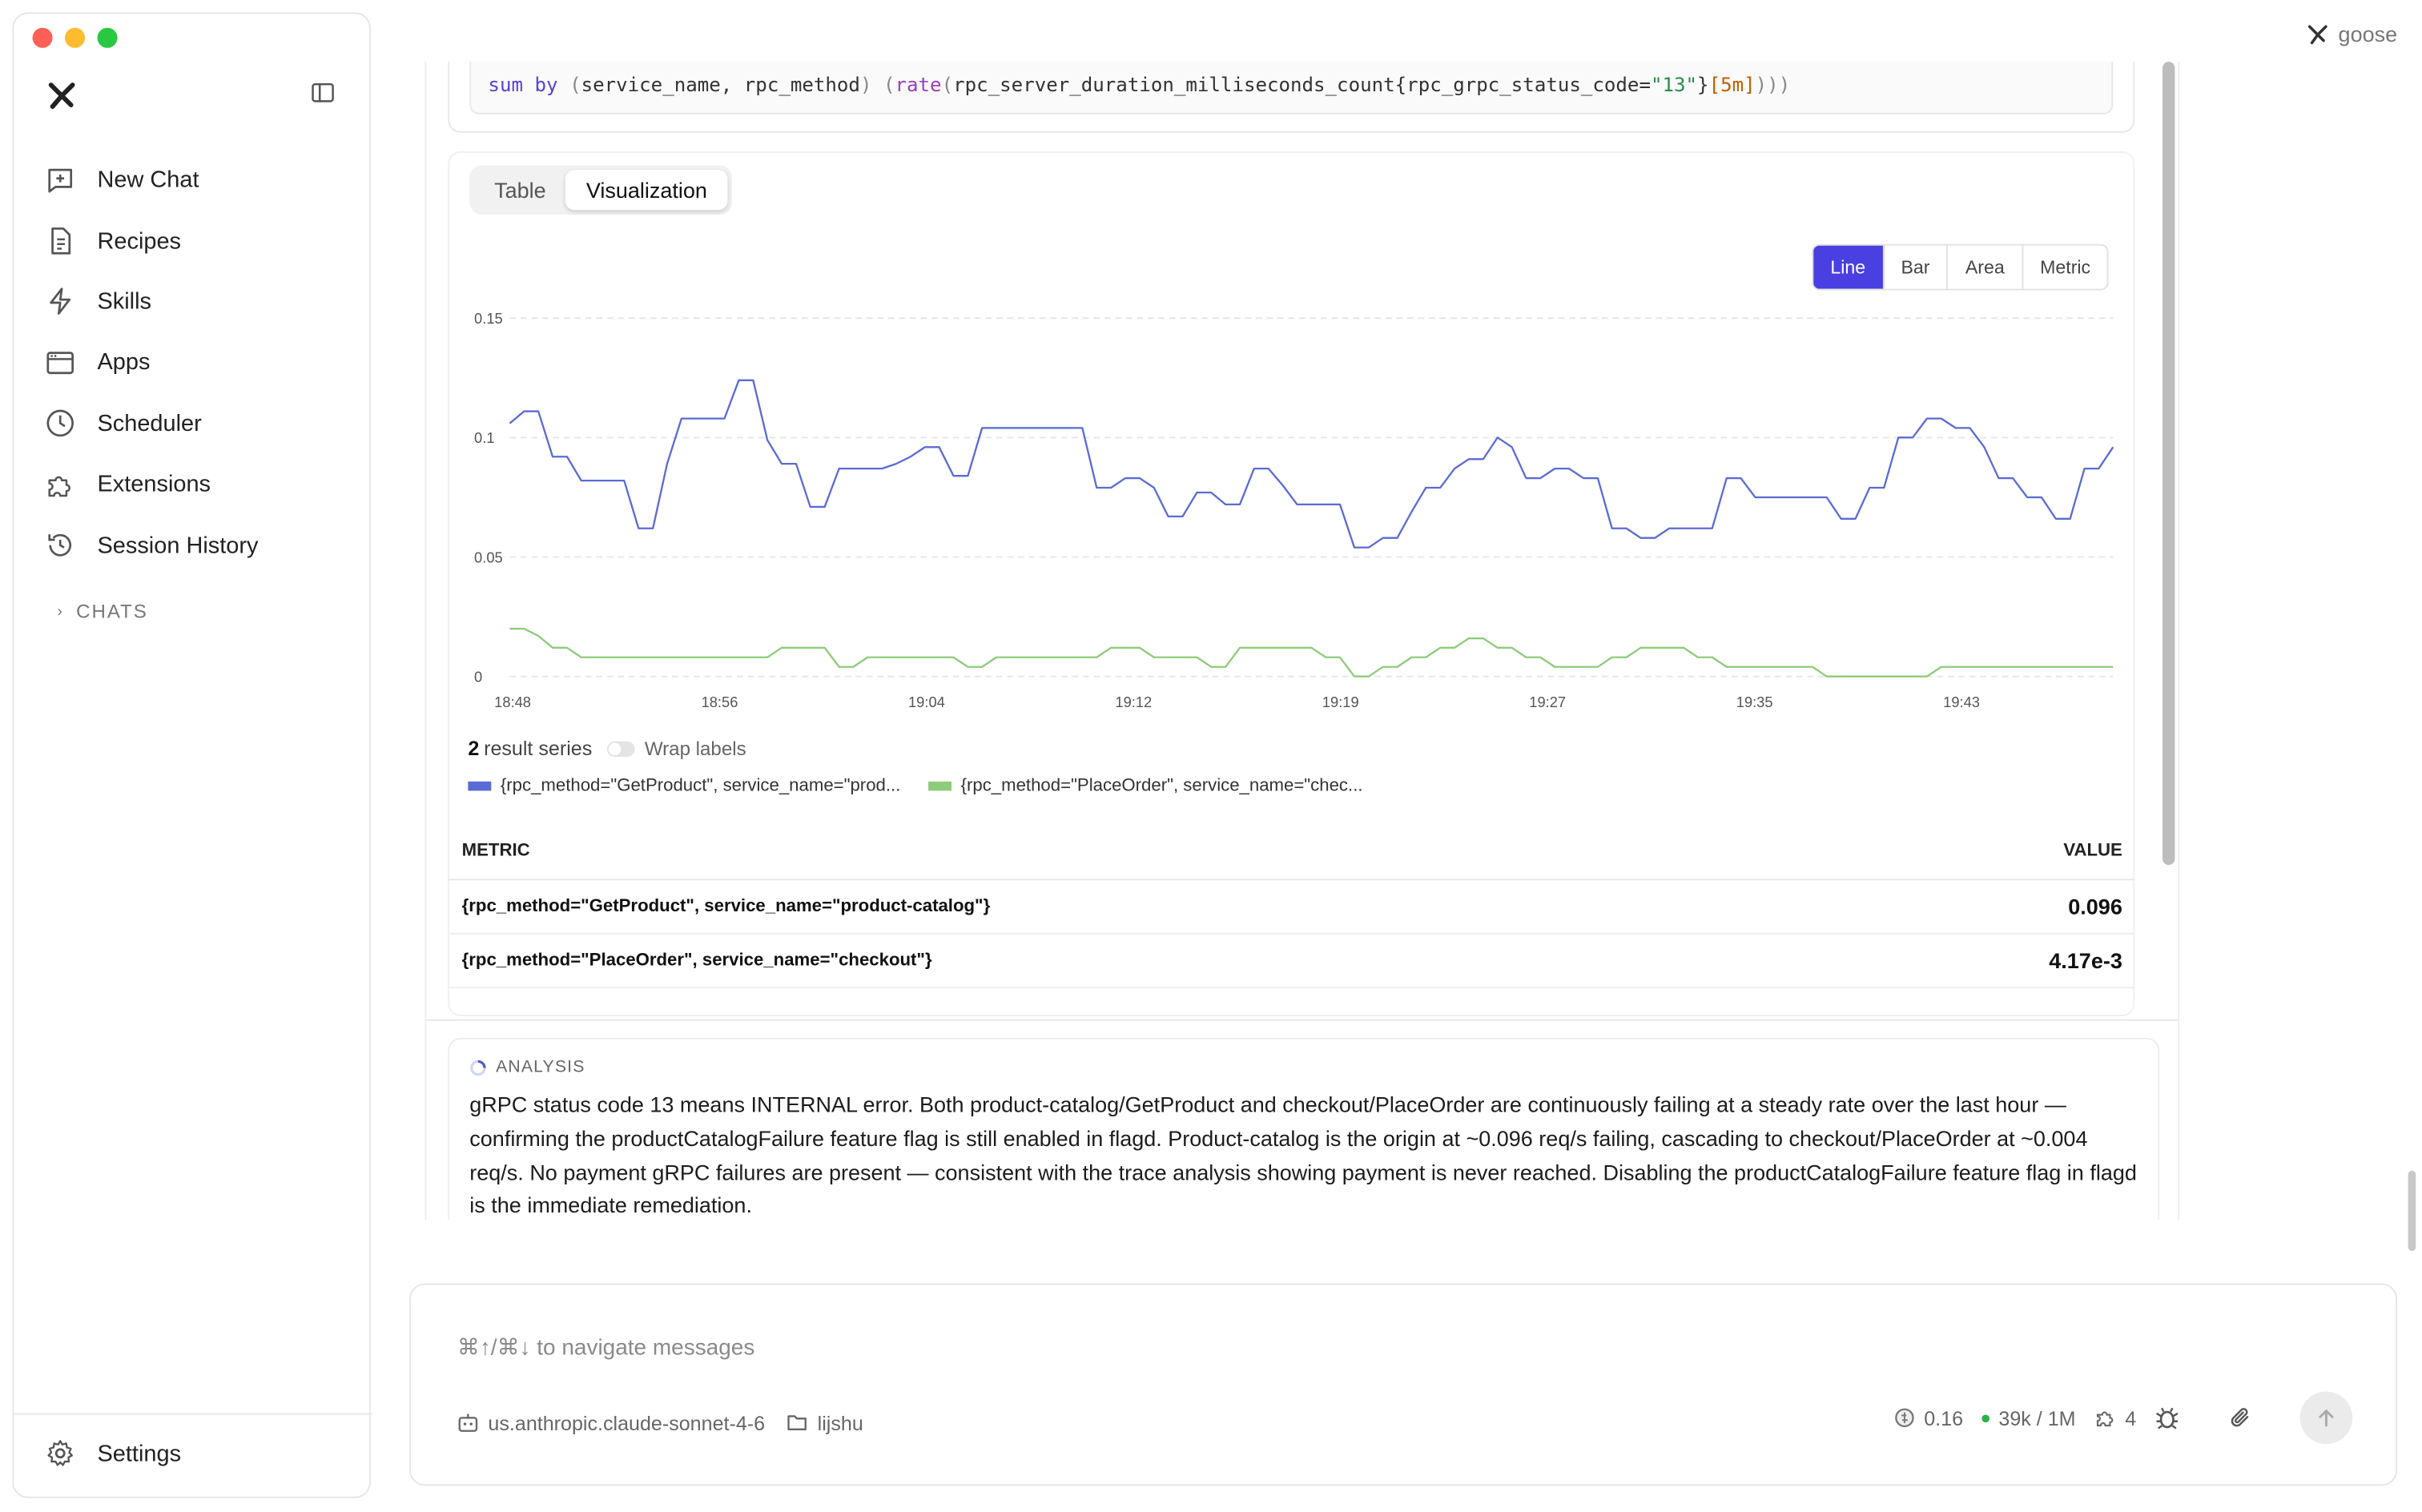  Describe the element at coordinates (2246, 1417) in the screenshot. I see `attach-button` at that location.